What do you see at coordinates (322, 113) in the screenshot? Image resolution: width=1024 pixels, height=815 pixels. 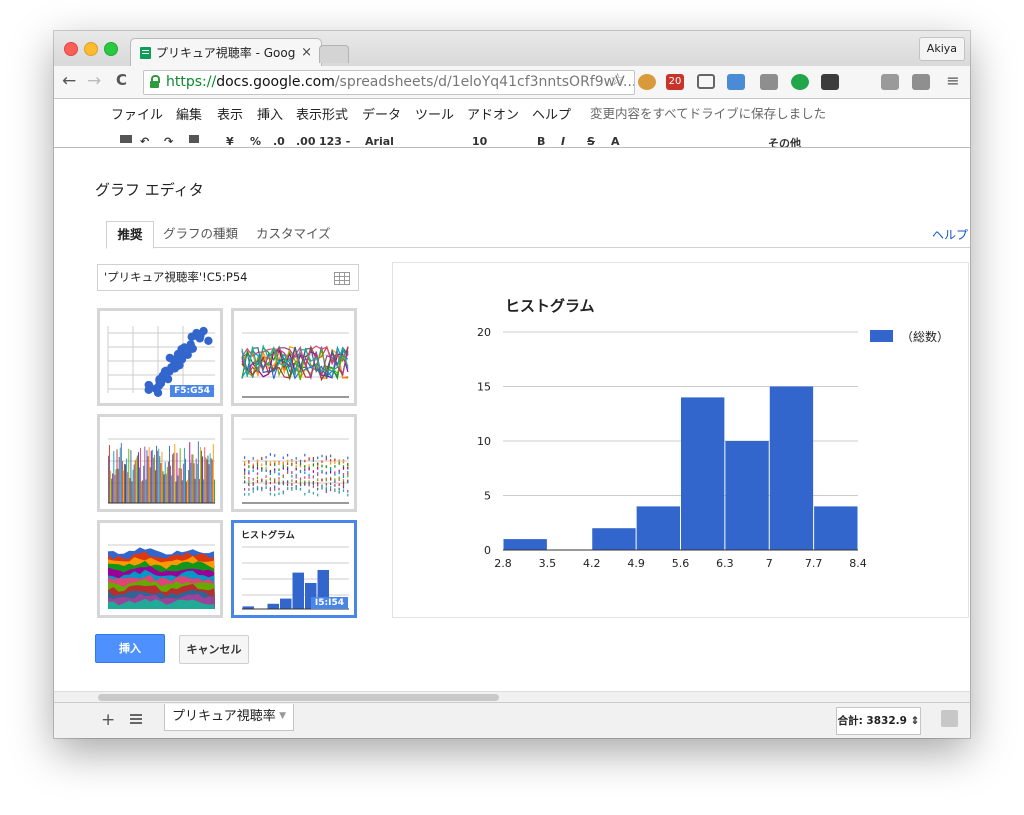 I see `menu-format: 表示形式` at bounding box center [322, 113].